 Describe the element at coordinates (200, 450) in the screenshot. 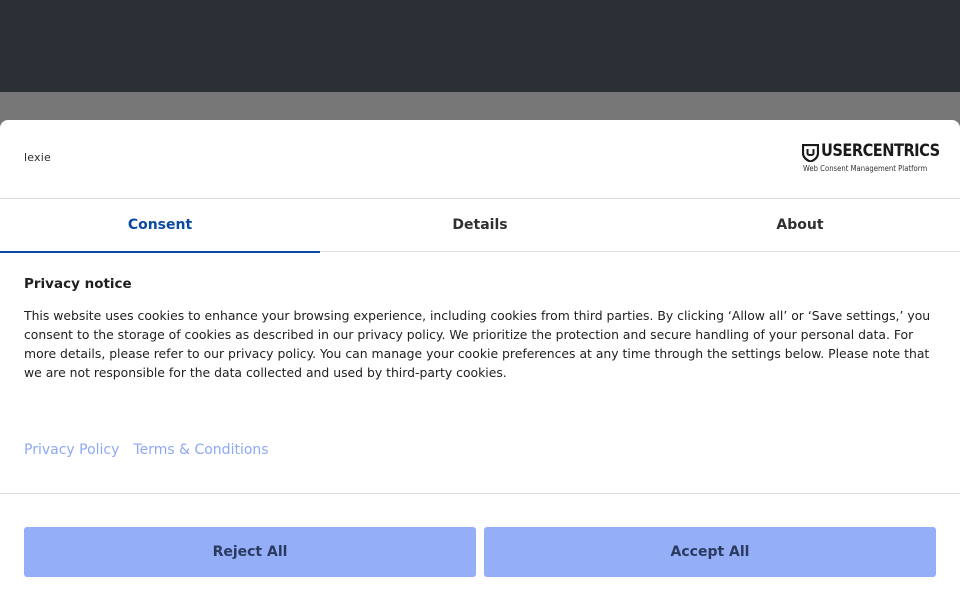

I see `terms-conditions-link: Terms & Conditions` at that location.